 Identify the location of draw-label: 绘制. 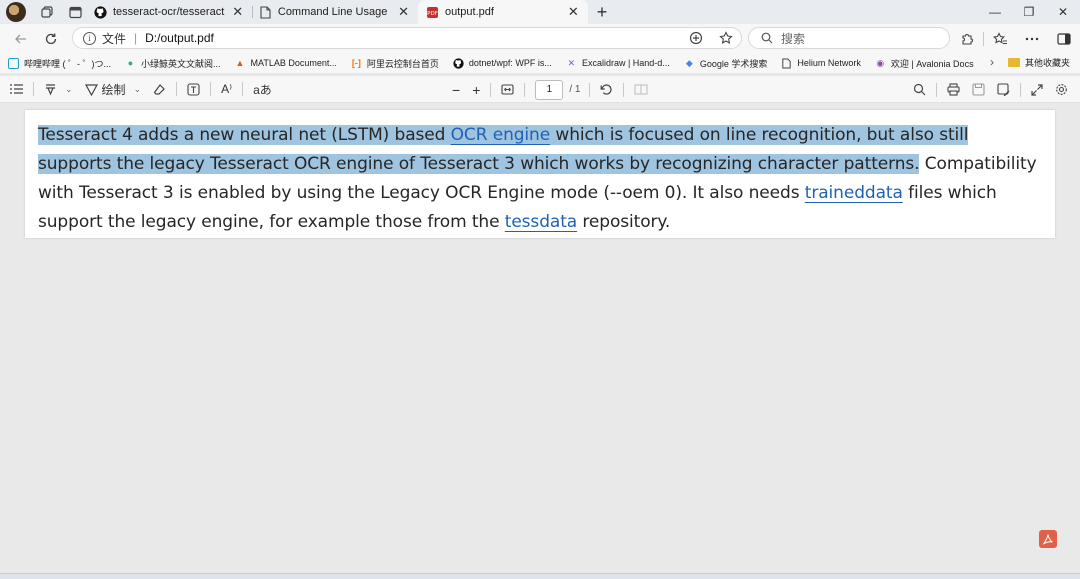
(113, 89).